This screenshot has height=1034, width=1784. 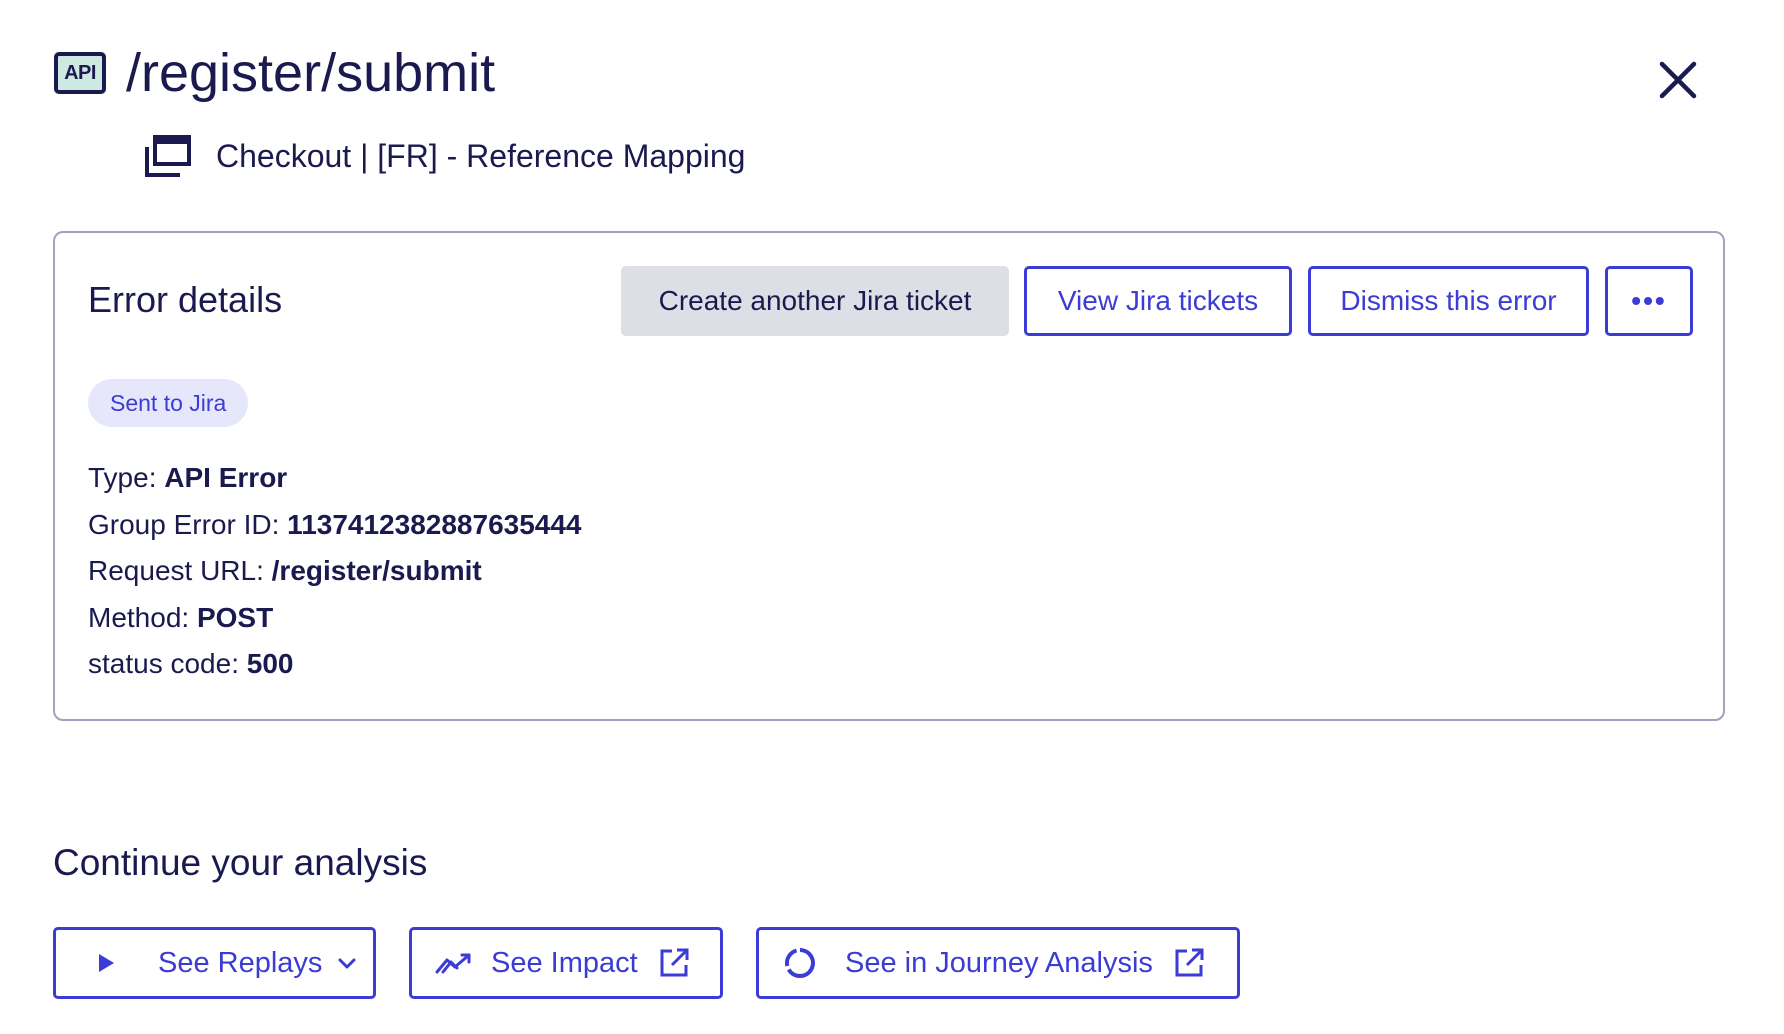 I want to click on see-impact-label: See Impact, so click(x=564, y=962).